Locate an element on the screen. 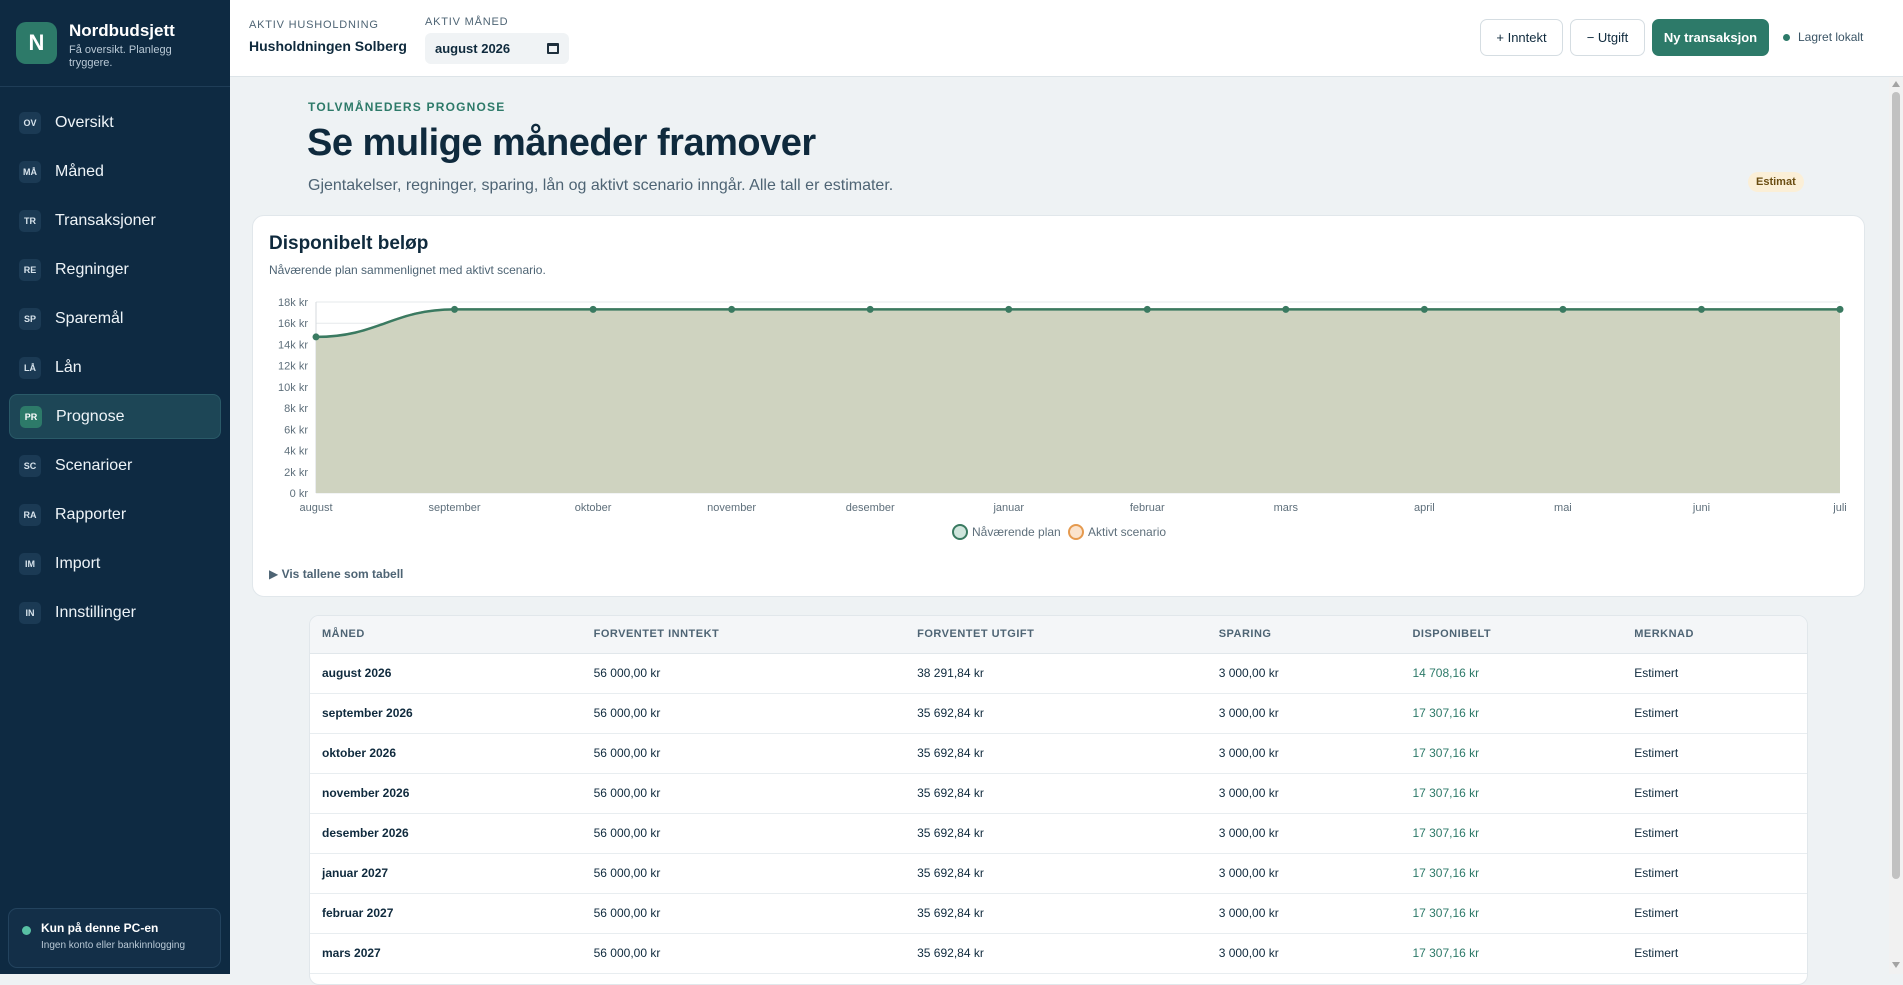  sidebar-item-prognose: PR Prognose is located at coordinates (115, 416).